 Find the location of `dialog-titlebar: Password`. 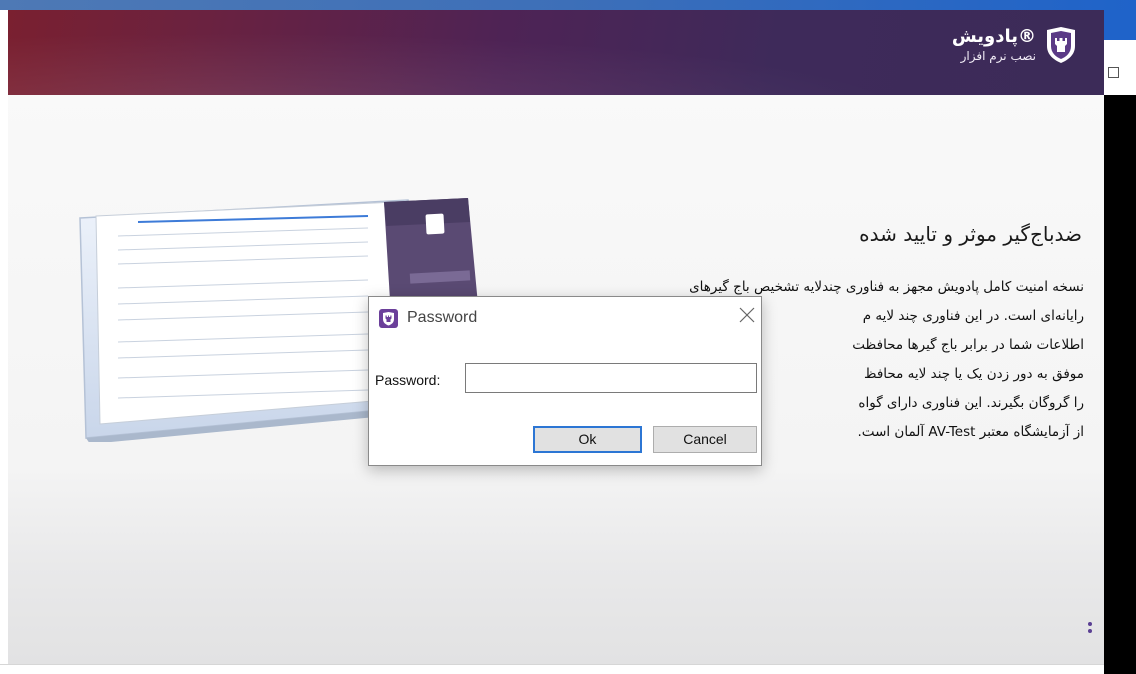

dialog-titlebar: Password is located at coordinates (565, 319).